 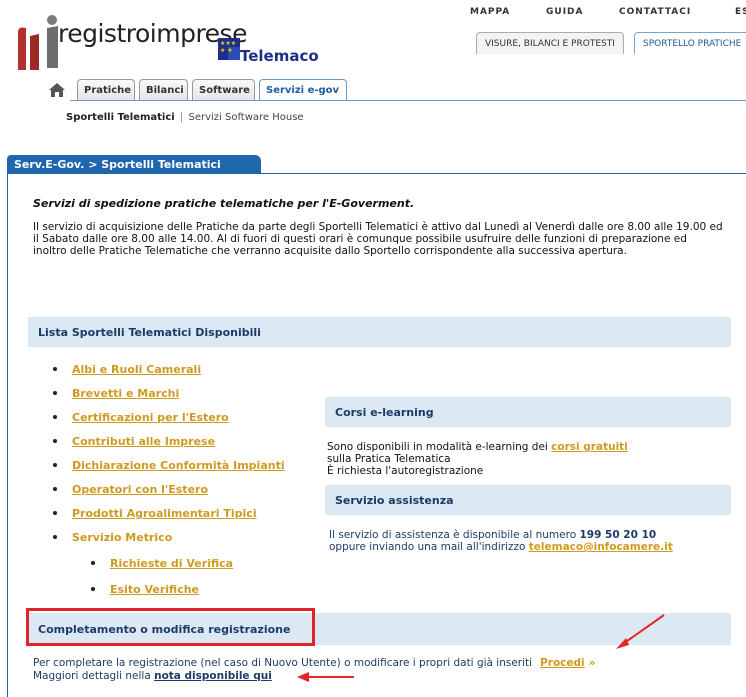 What do you see at coordinates (106, 90) in the screenshot?
I see `tab-pratiche: Pratiche` at bounding box center [106, 90].